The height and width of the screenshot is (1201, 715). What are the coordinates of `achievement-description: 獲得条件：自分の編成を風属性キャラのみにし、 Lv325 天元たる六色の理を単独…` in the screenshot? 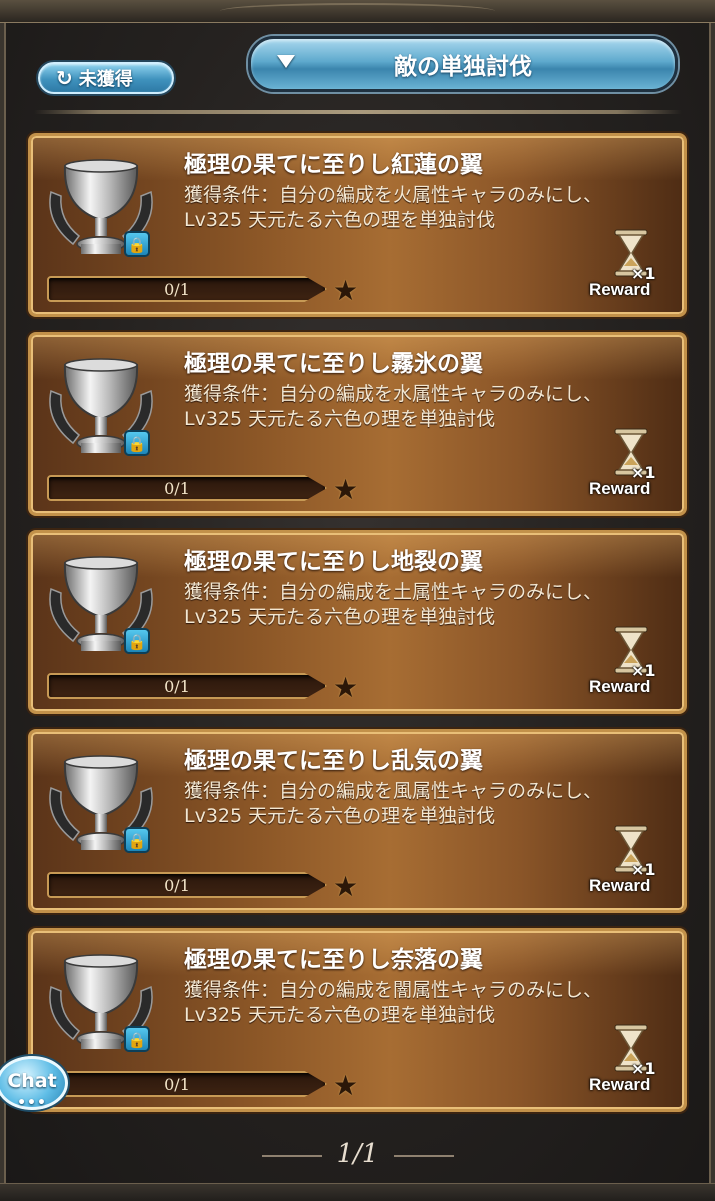 It's located at (424, 804).